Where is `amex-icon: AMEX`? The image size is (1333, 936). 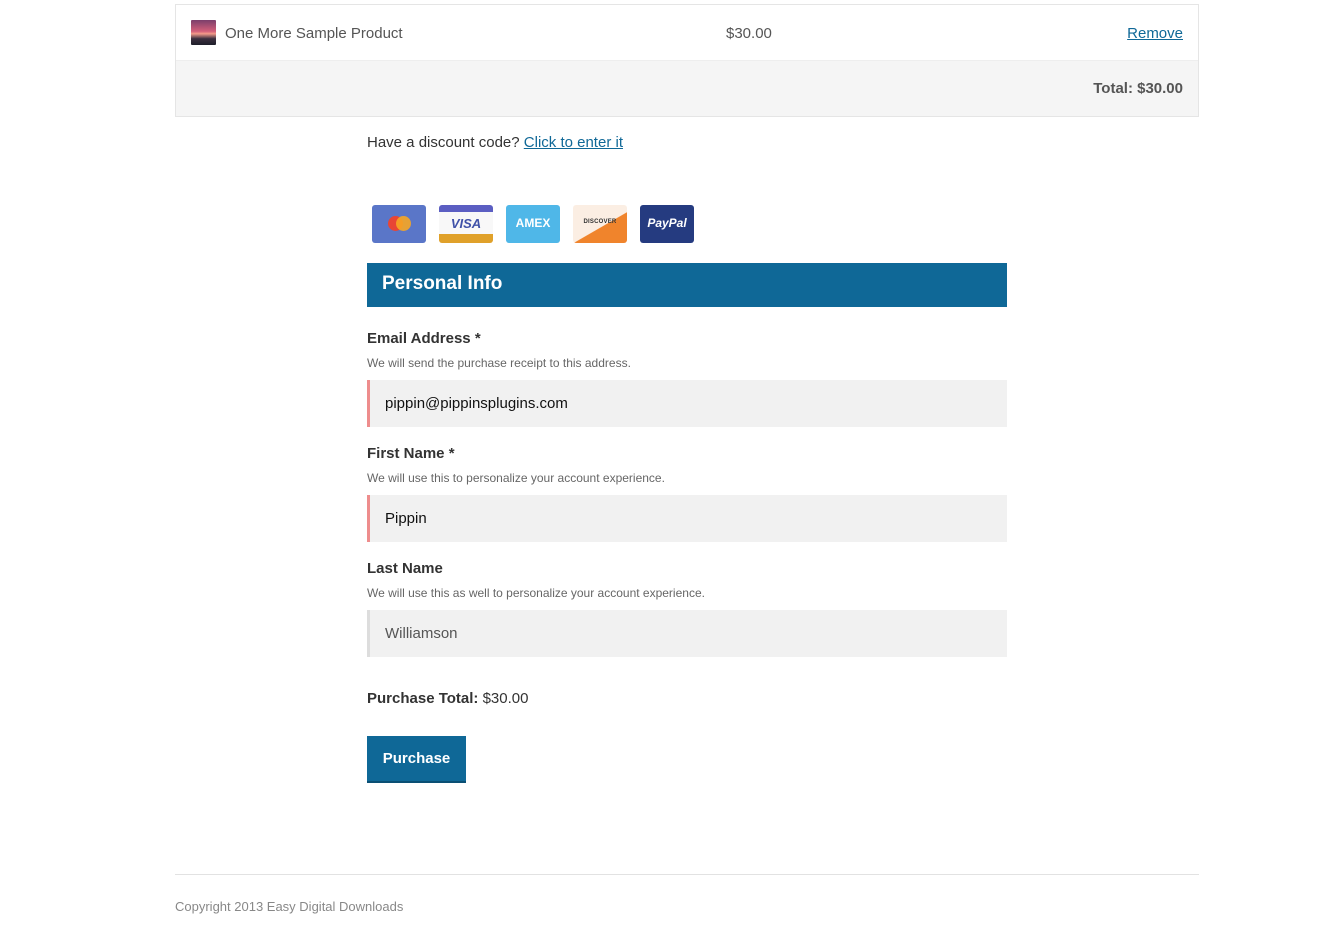 amex-icon: AMEX is located at coordinates (533, 224).